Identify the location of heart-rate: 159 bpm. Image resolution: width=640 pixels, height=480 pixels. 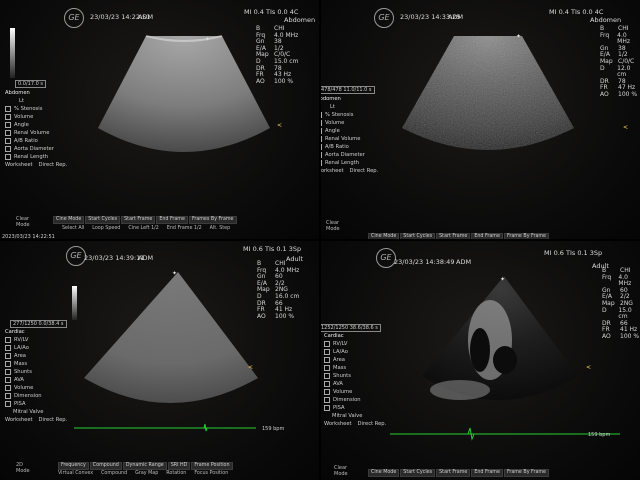
(599, 435).